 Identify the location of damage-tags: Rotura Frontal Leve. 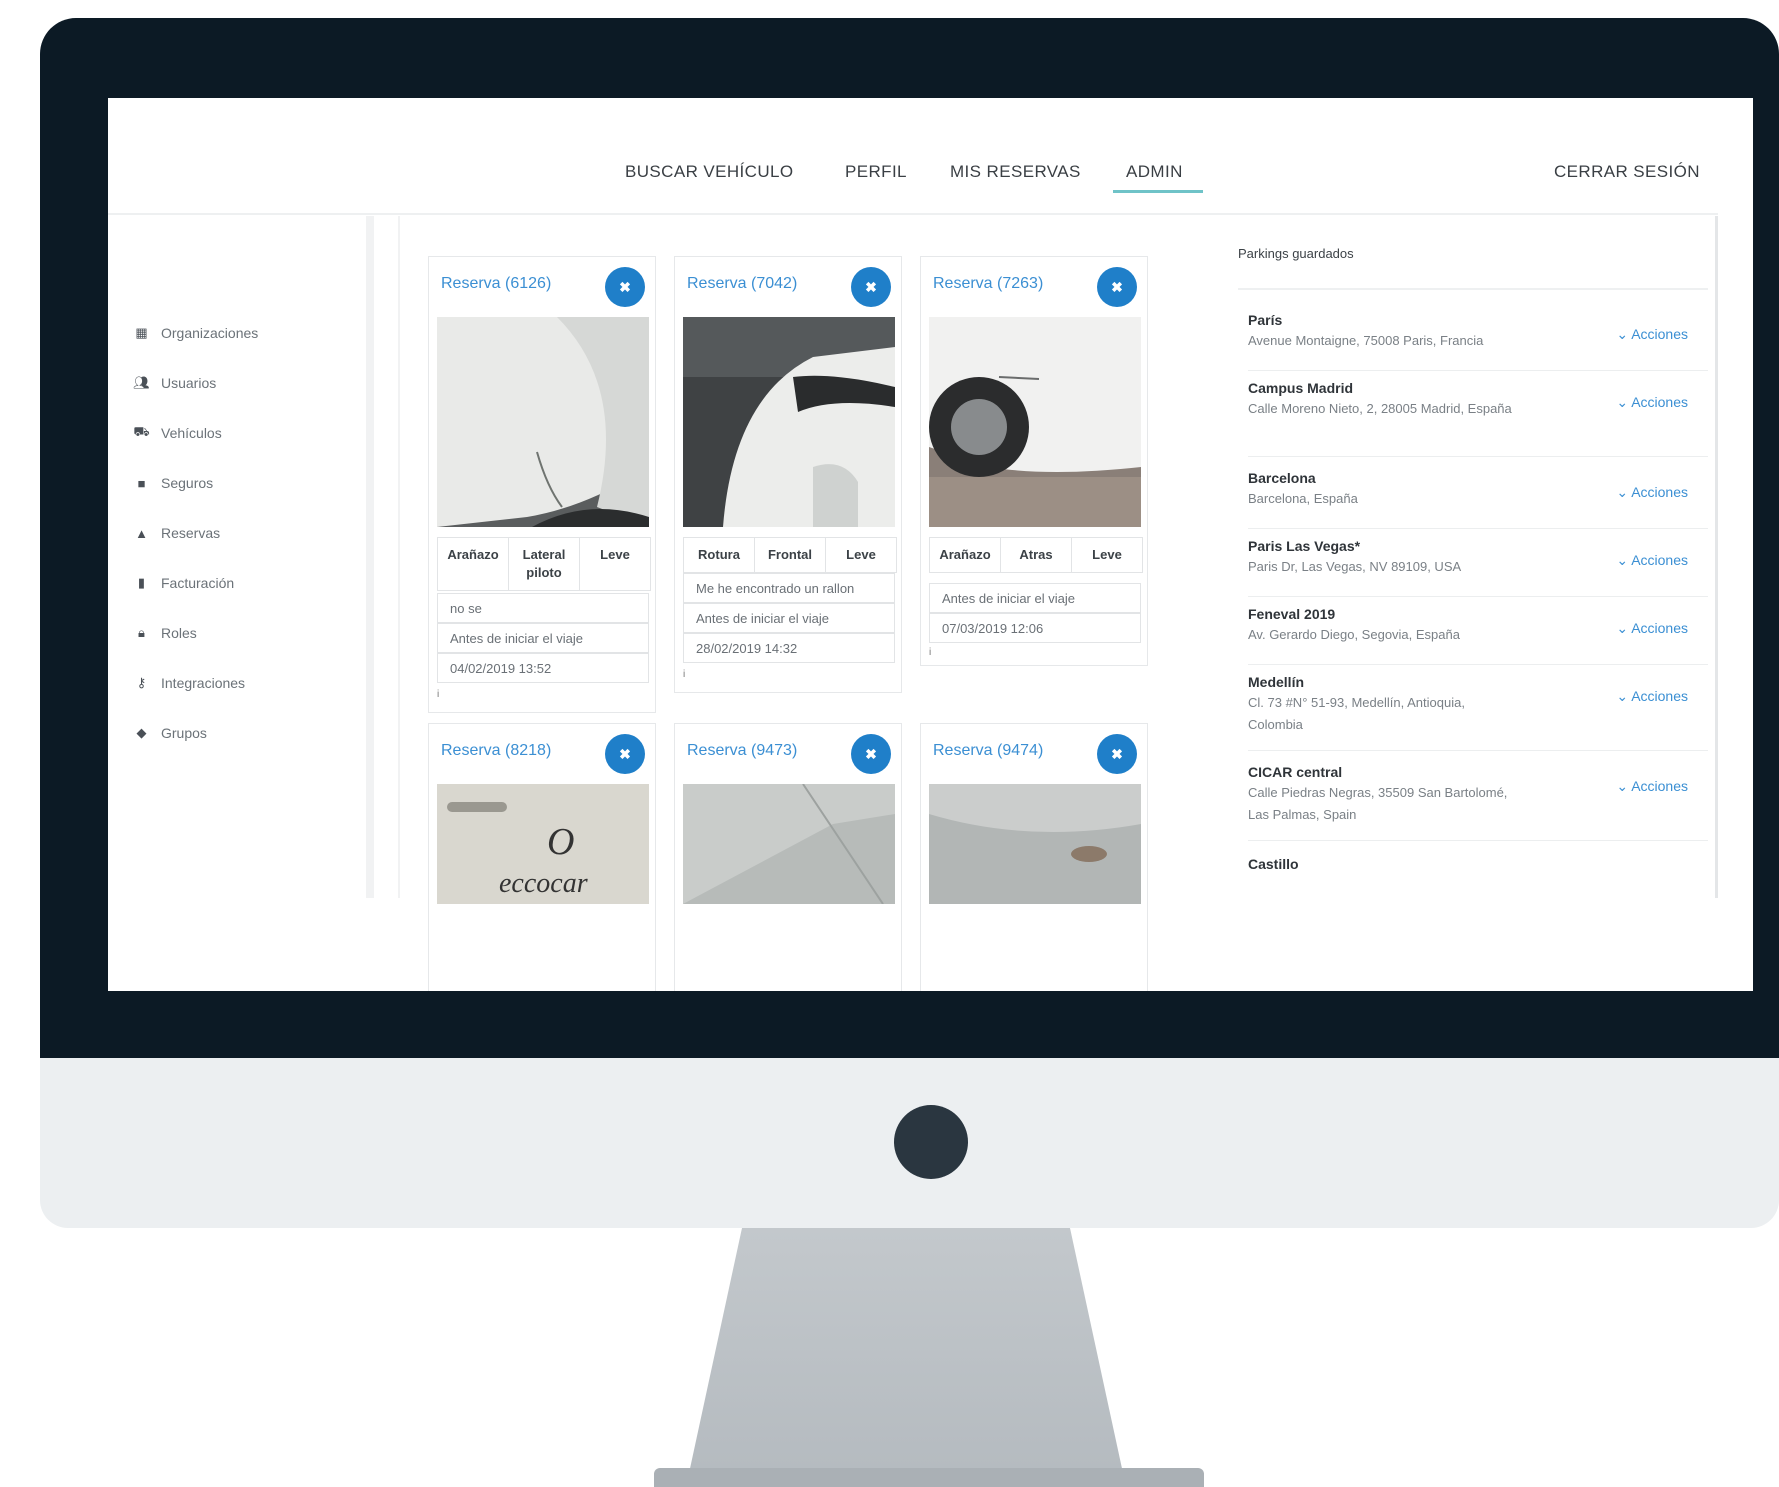
(790, 555).